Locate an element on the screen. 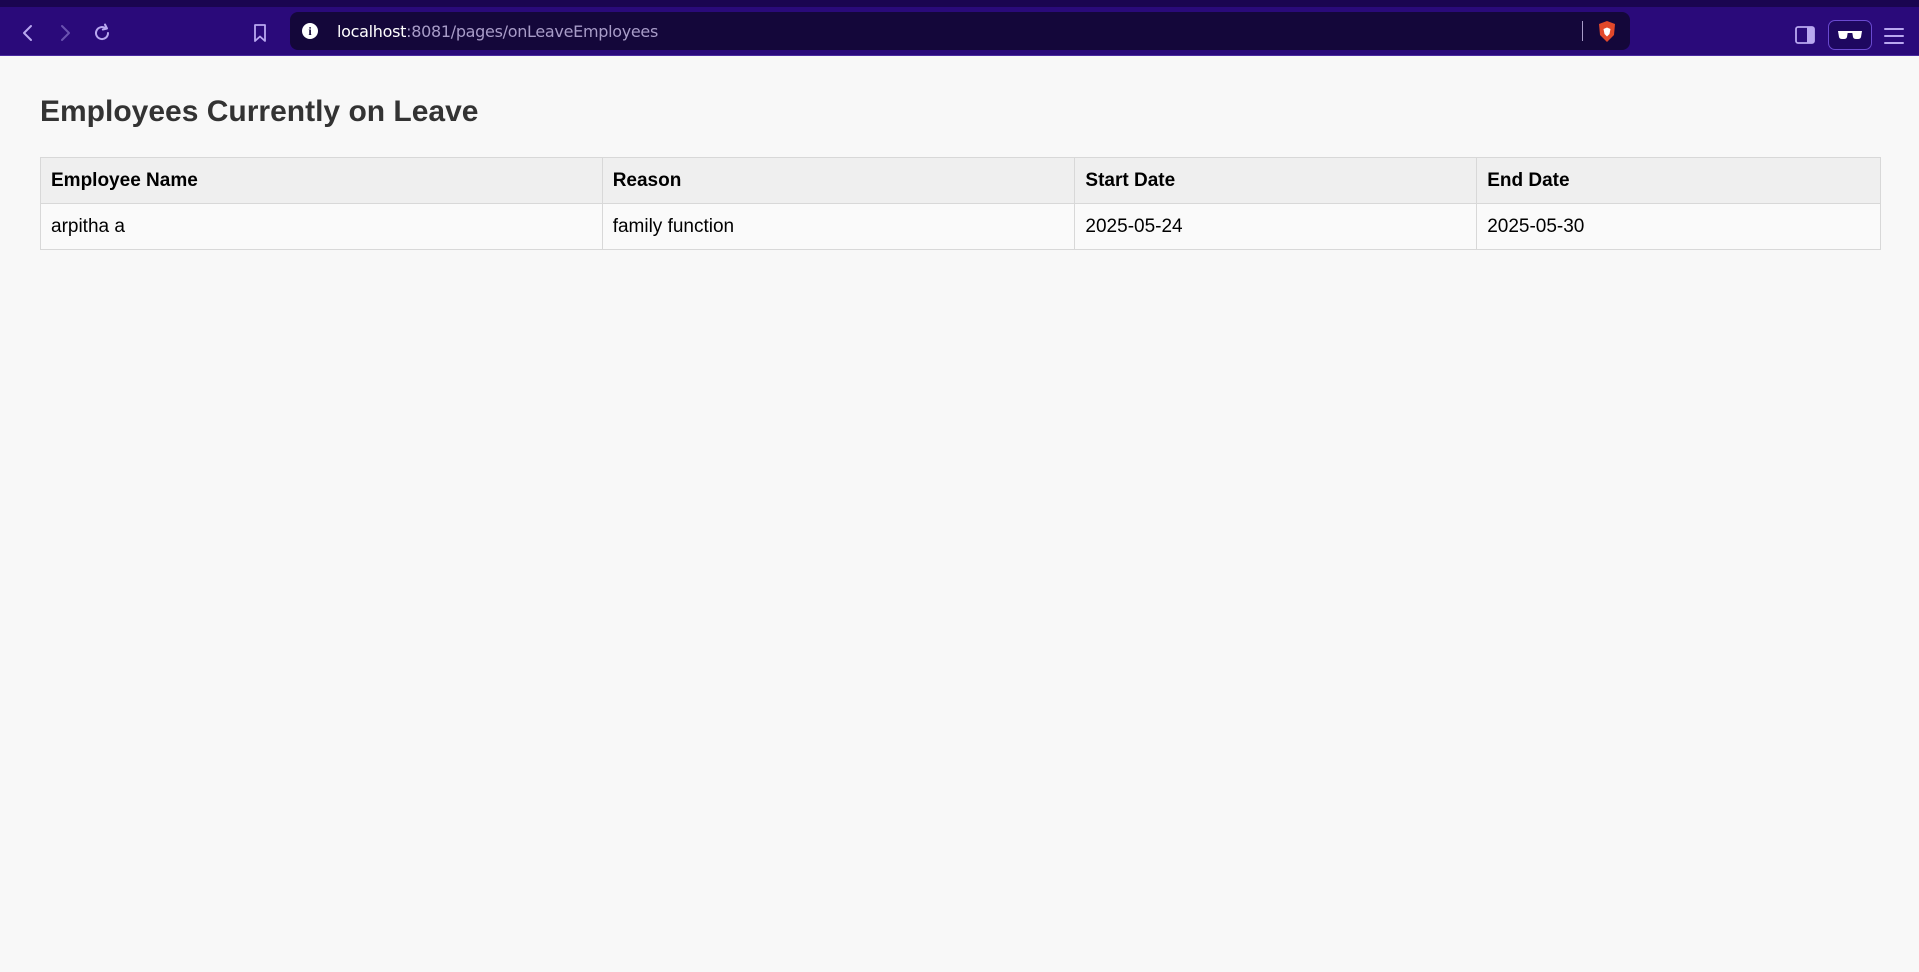 This screenshot has width=1919, height=972. cell-reason: family function is located at coordinates (838, 226).